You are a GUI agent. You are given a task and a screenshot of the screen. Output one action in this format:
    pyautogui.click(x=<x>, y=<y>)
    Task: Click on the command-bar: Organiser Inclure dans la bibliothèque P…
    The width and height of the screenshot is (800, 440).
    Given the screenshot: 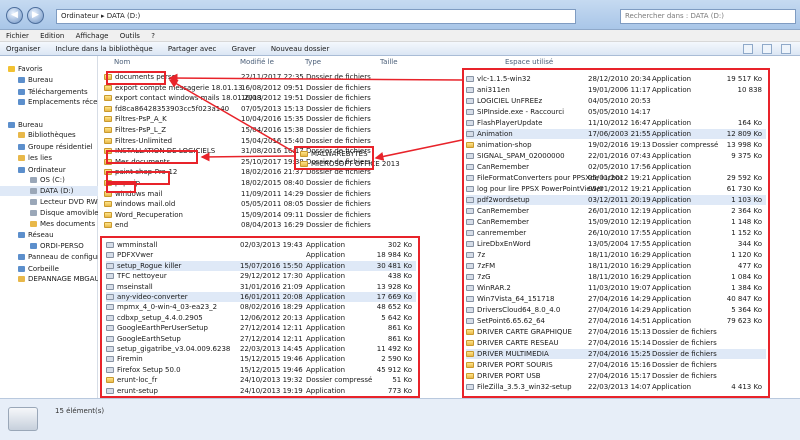 What is the action you would take?
    pyautogui.click(x=400, y=49)
    